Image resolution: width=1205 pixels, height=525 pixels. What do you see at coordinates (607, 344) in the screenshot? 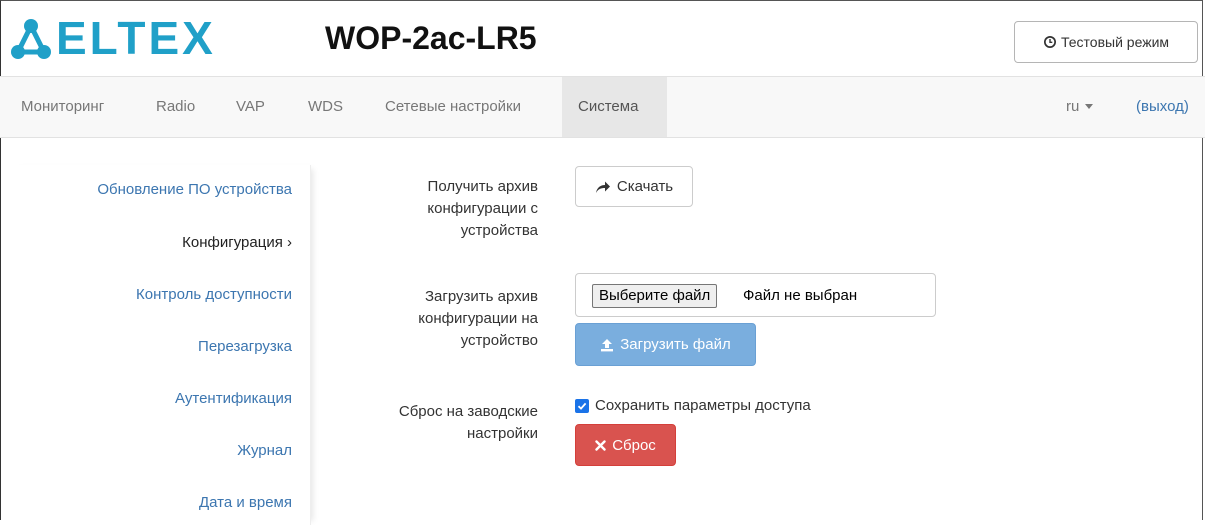
I see `upload-icon` at bounding box center [607, 344].